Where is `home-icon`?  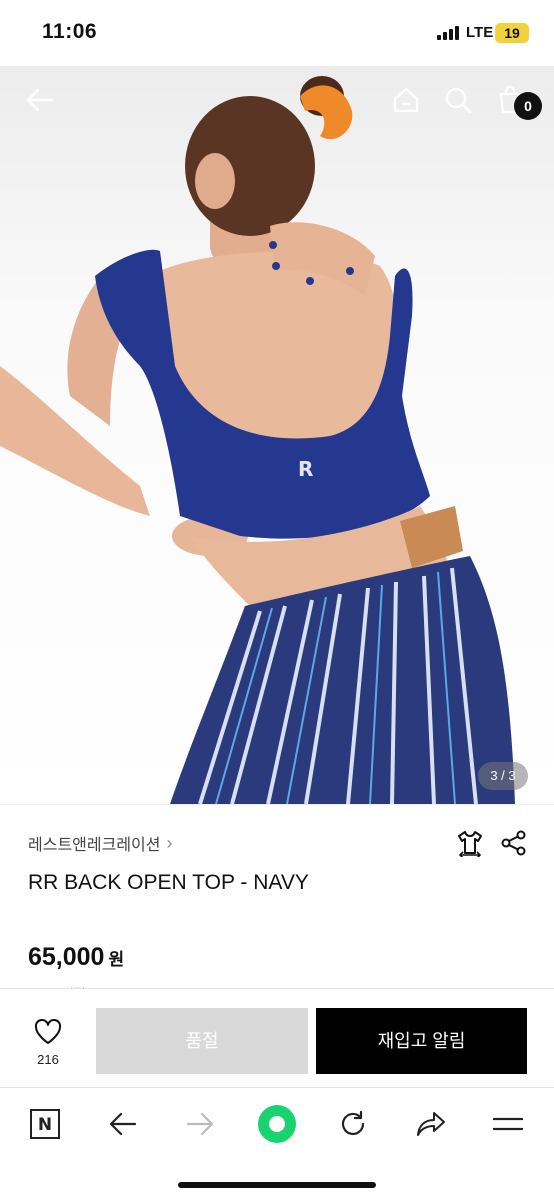 home-icon is located at coordinates (406, 100).